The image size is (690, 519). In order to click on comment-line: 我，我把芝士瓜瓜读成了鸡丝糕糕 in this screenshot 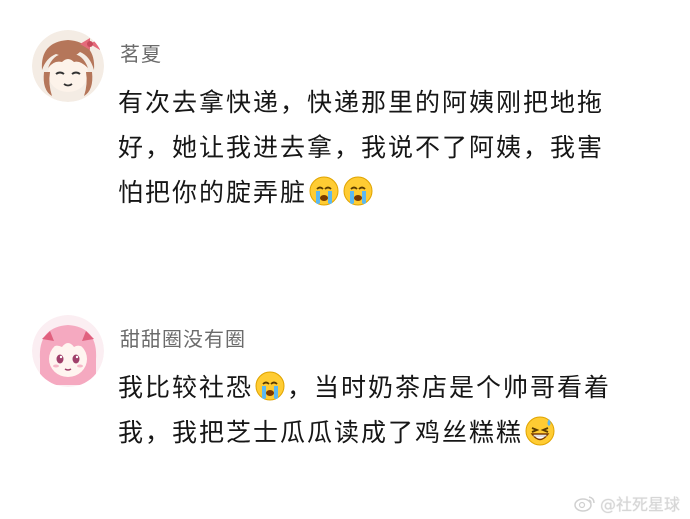, I will do `click(388, 432)`.